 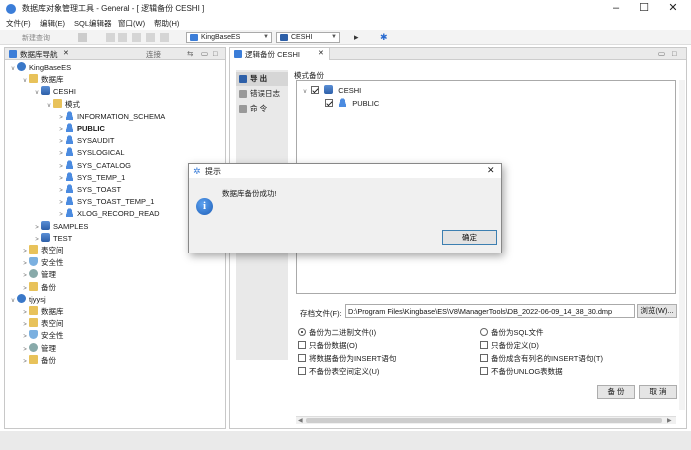 What do you see at coordinates (669, 420) in the screenshot?
I see `scroll-right-icon: ▶` at bounding box center [669, 420].